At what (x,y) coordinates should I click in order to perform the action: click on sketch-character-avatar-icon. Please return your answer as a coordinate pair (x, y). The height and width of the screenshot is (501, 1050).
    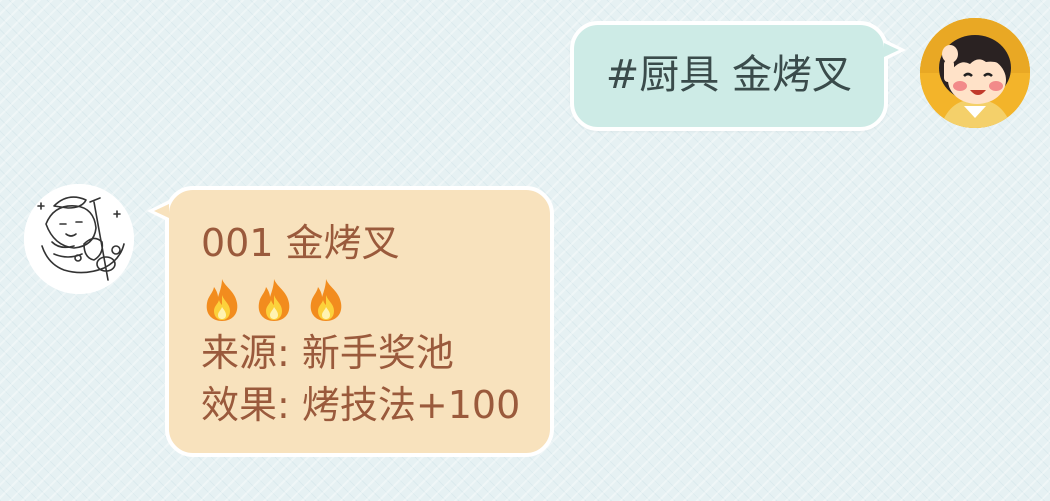
    Looking at the image, I should click on (79, 239).